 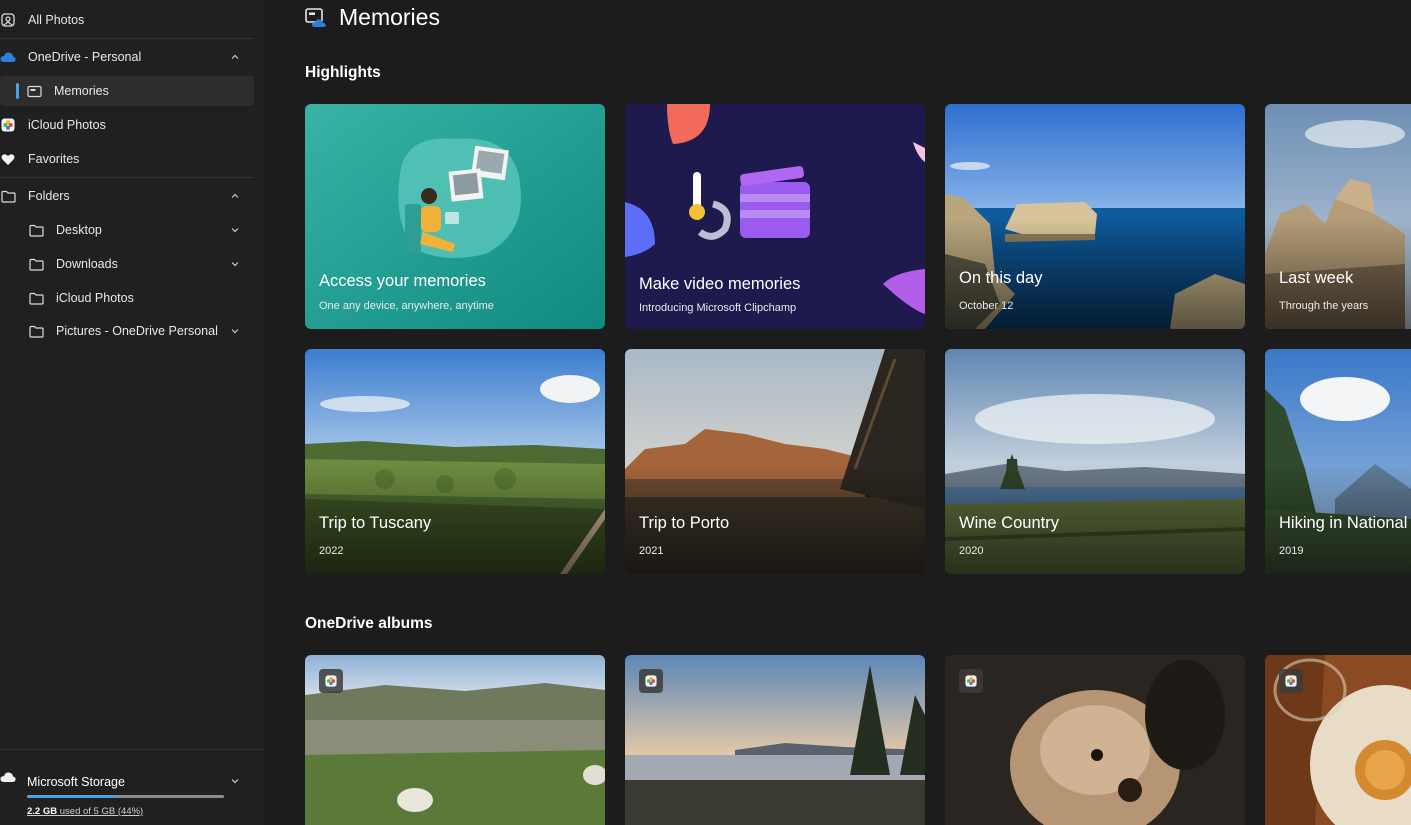 I want to click on highlight-card-hiking-national: Hiking in National 2019, so click(x=1338, y=461).